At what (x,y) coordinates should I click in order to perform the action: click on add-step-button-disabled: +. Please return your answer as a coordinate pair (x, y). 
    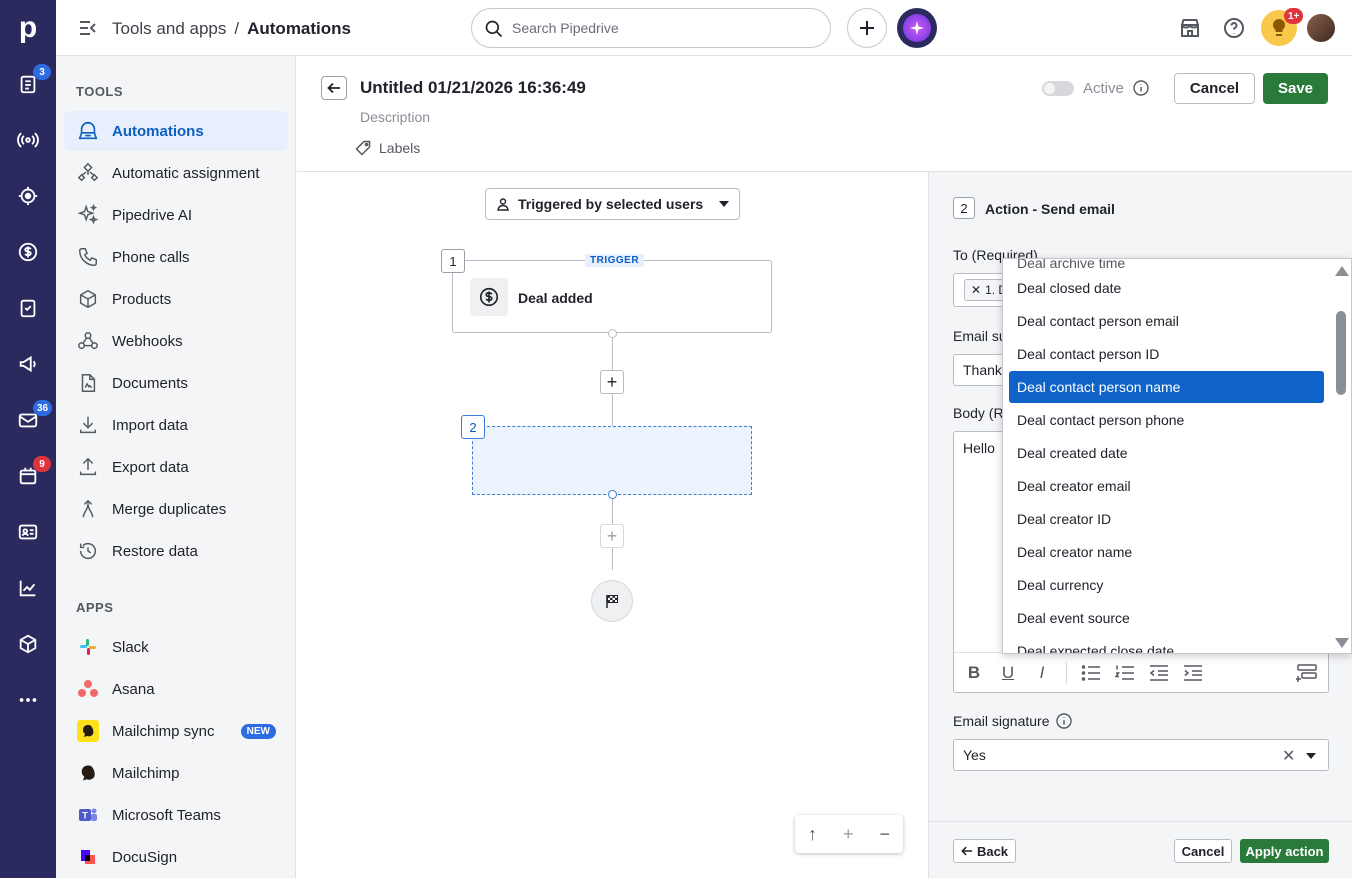
    Looking at the image, I should click on (612, 536).